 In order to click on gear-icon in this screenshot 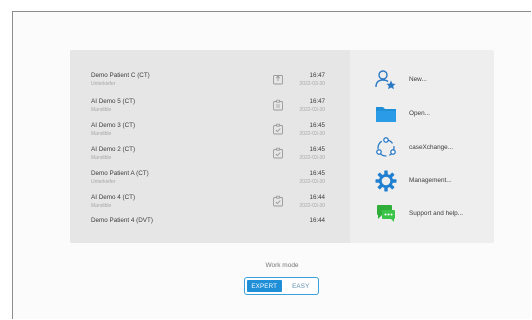, I will do `click(386, 181)`.